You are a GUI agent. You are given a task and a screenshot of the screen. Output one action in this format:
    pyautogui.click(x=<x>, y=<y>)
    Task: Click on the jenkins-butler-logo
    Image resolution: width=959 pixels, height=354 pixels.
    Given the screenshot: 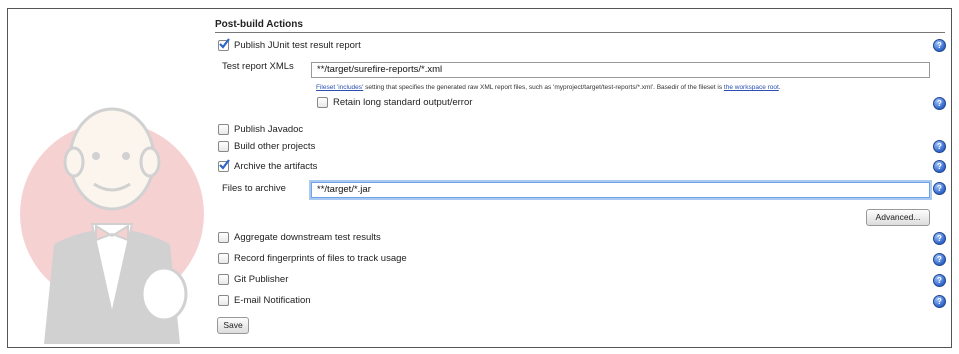 What is the action you would take?
    pyautogui.click(x=112, y=225)
    